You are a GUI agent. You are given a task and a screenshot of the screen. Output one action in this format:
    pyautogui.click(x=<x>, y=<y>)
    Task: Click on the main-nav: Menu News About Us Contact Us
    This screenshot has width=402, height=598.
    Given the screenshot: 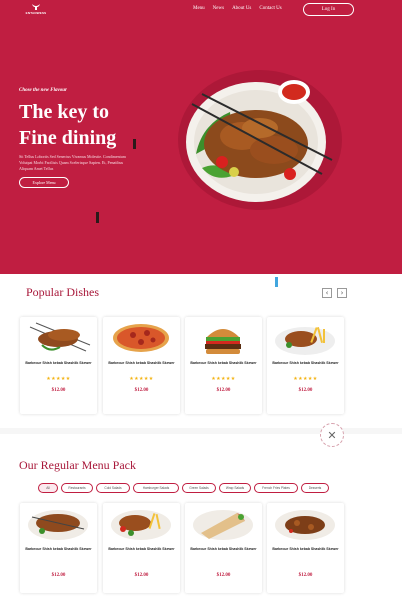 What is the action you would take?
    pyautogui.click(x=237, y=8)
    